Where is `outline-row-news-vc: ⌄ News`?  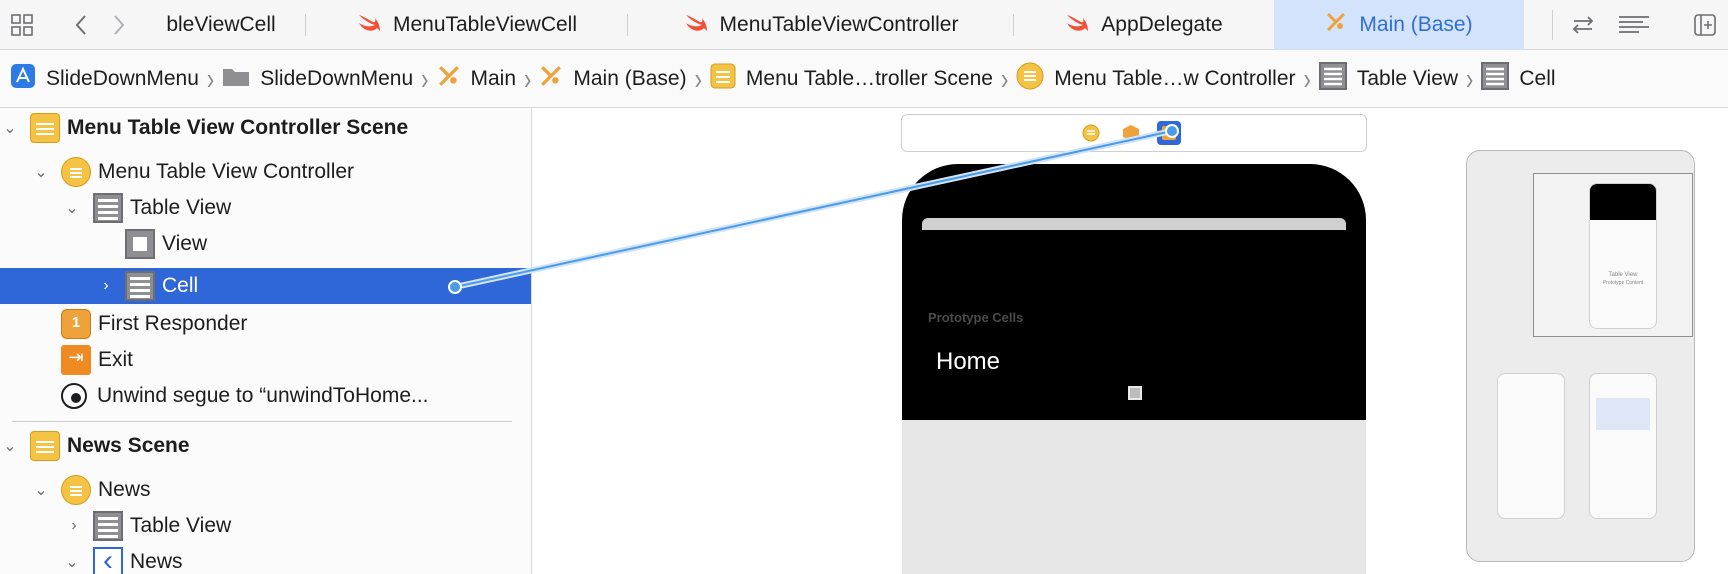
outline-row-news-vc: ⌄ News is located at coordinates (265, 490).